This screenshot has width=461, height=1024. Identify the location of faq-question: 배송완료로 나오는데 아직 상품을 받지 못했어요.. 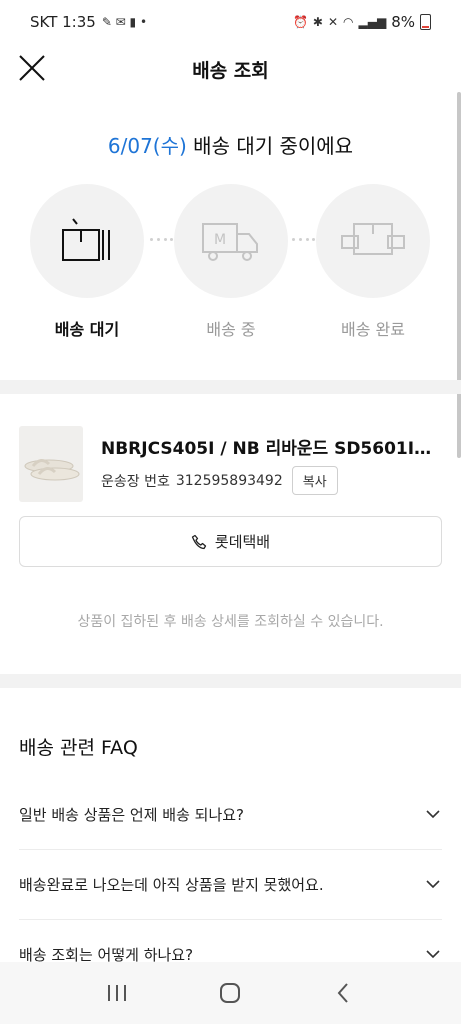
(171, 884).